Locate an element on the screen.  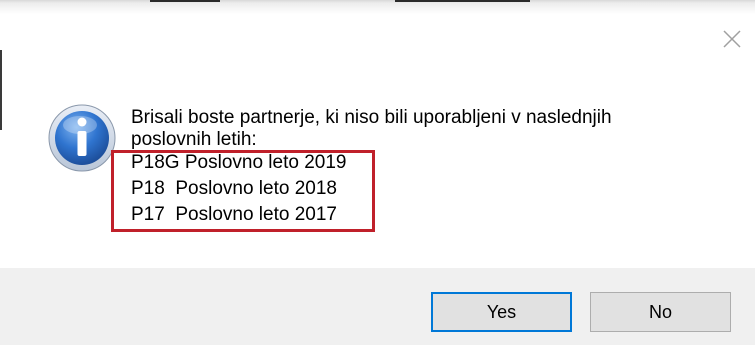
business-year-item: P18 Poslovno leto 2018 is located at coordinates (234, 188).